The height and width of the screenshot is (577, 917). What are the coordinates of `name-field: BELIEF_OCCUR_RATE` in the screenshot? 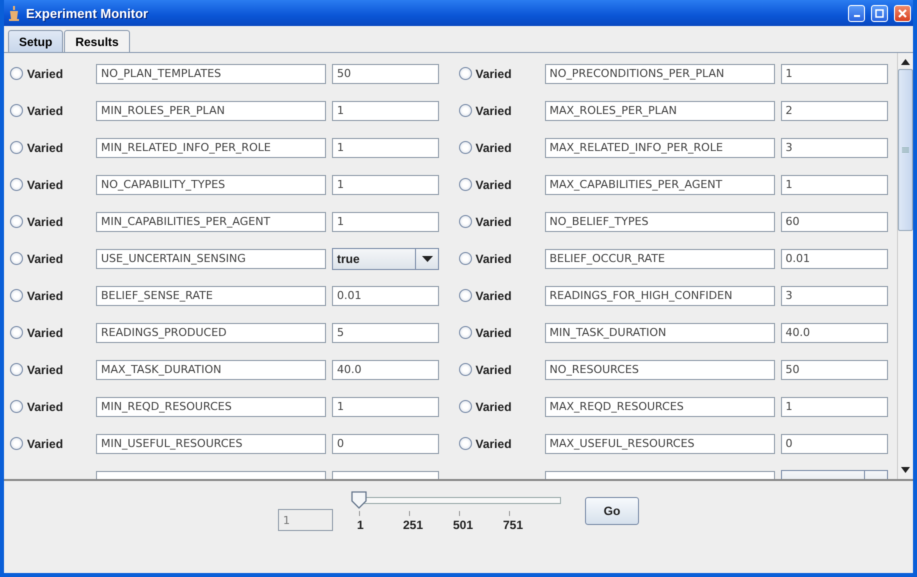 It's located at (659, 258).